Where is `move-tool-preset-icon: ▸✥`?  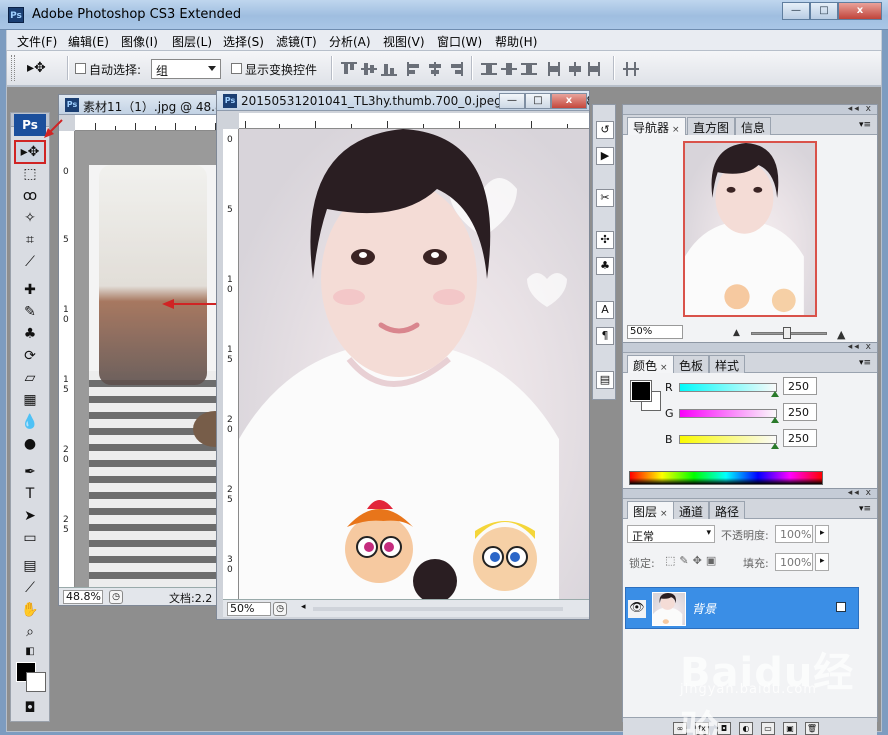 move-tool-preset-icon: ▸✥ is located at coordinates (36, 68).